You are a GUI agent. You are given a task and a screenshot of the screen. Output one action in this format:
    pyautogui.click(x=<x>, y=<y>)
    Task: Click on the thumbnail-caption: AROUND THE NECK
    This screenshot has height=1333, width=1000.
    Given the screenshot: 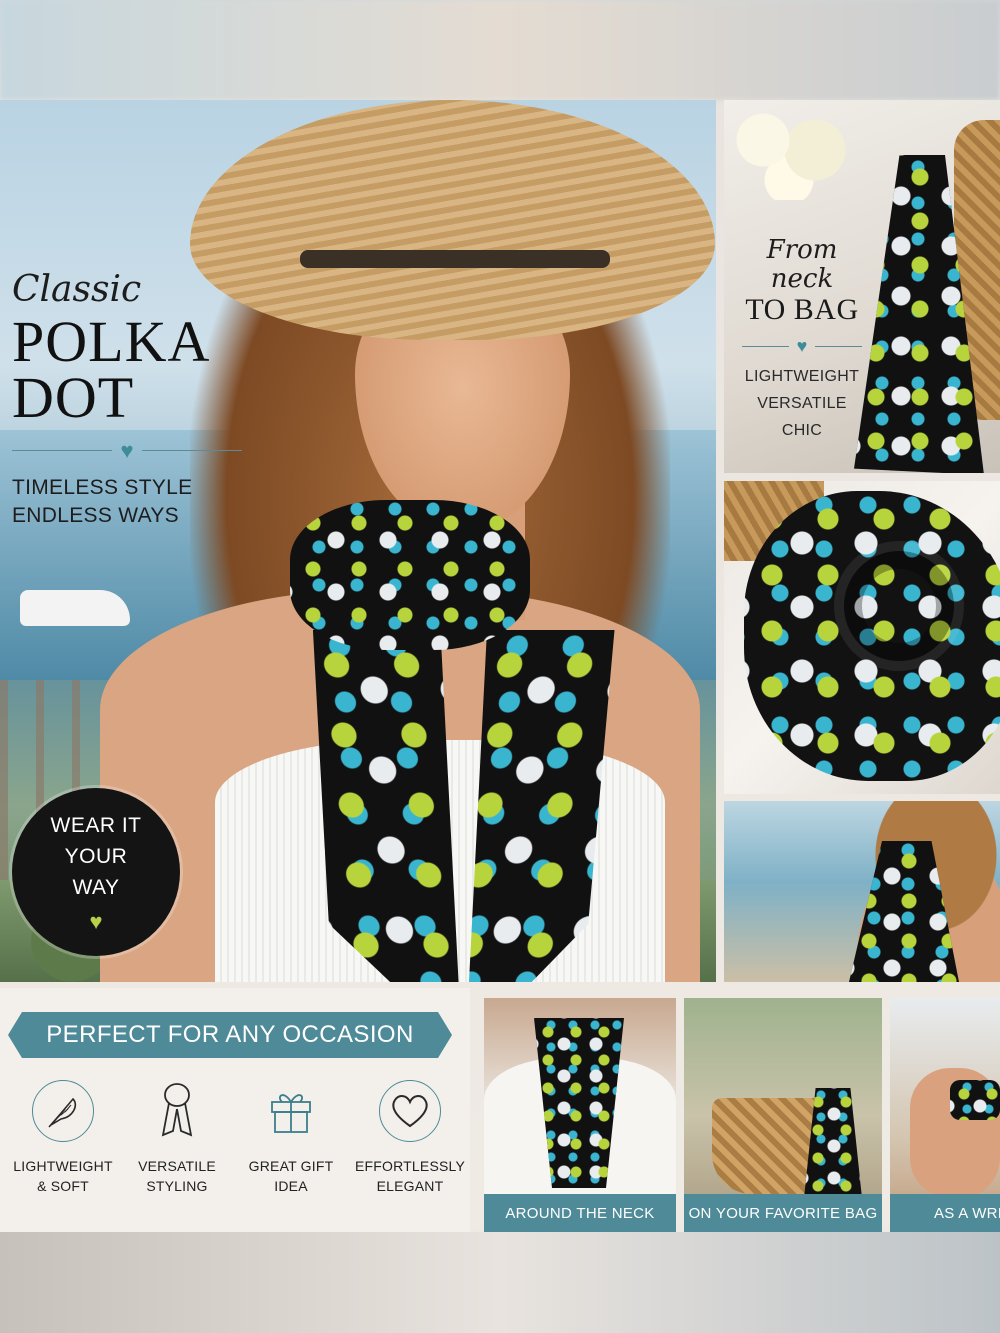 What is the action you would take?
    pyautogui.click(x=580, y=1213)
    